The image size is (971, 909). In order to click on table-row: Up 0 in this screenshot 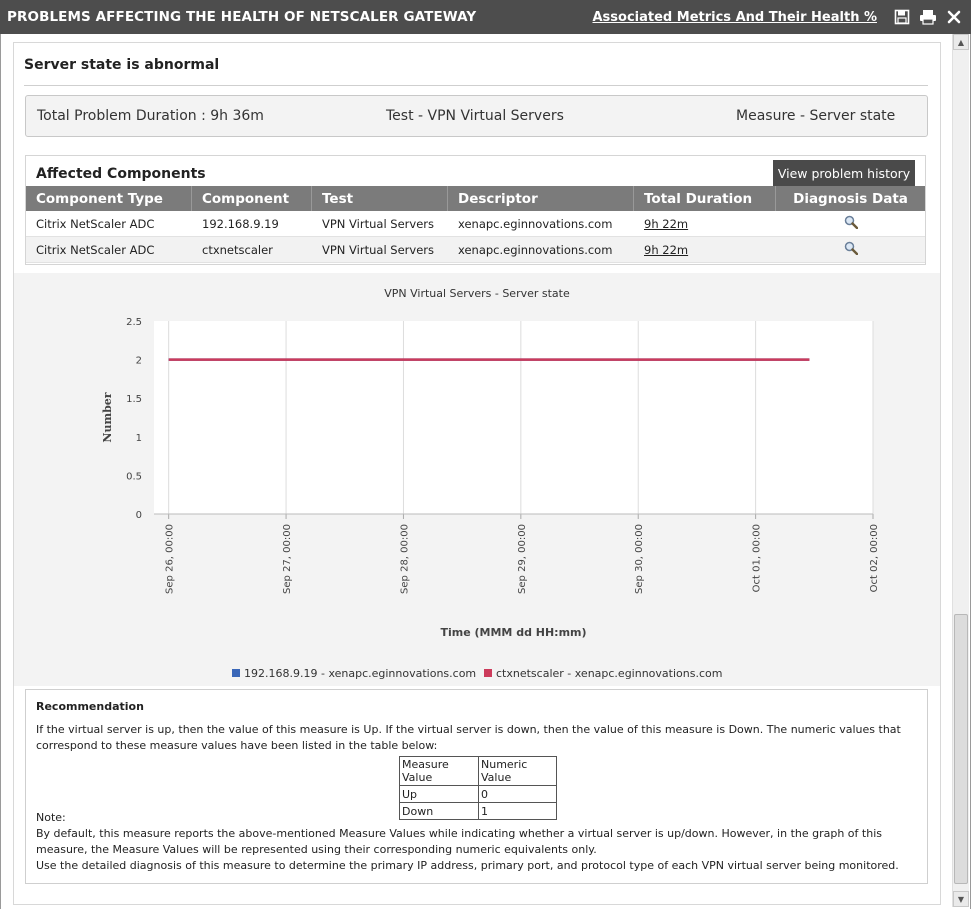, I will do `click(478, 794)`.